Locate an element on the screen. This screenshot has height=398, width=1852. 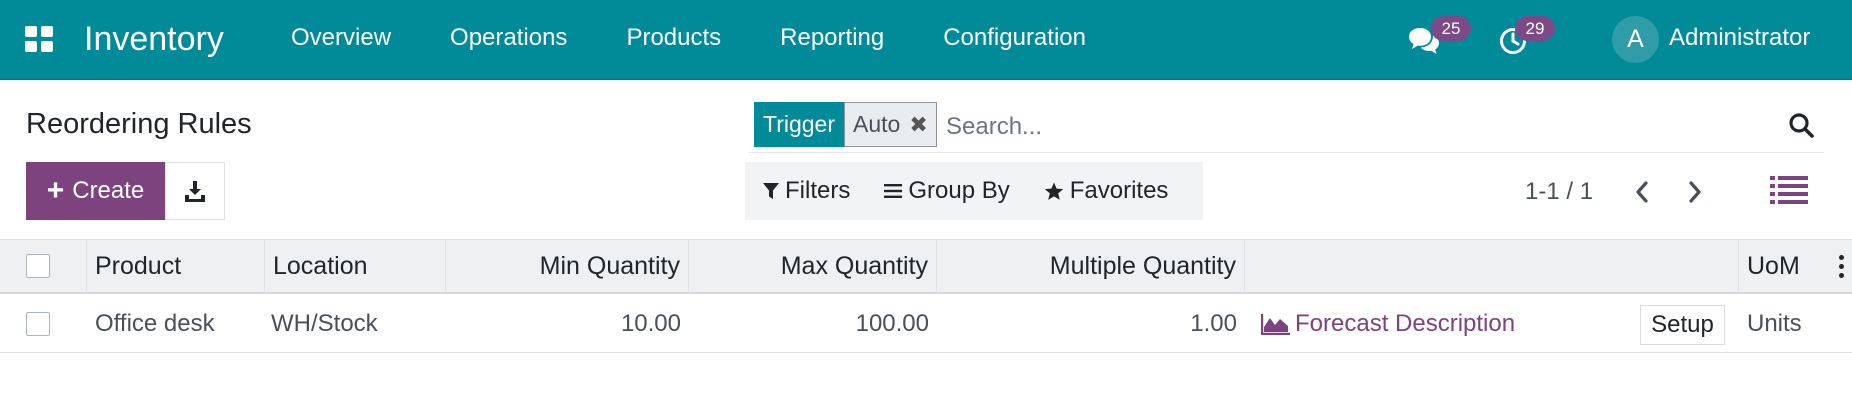
export-download-button is located at coordinates (195, 191).